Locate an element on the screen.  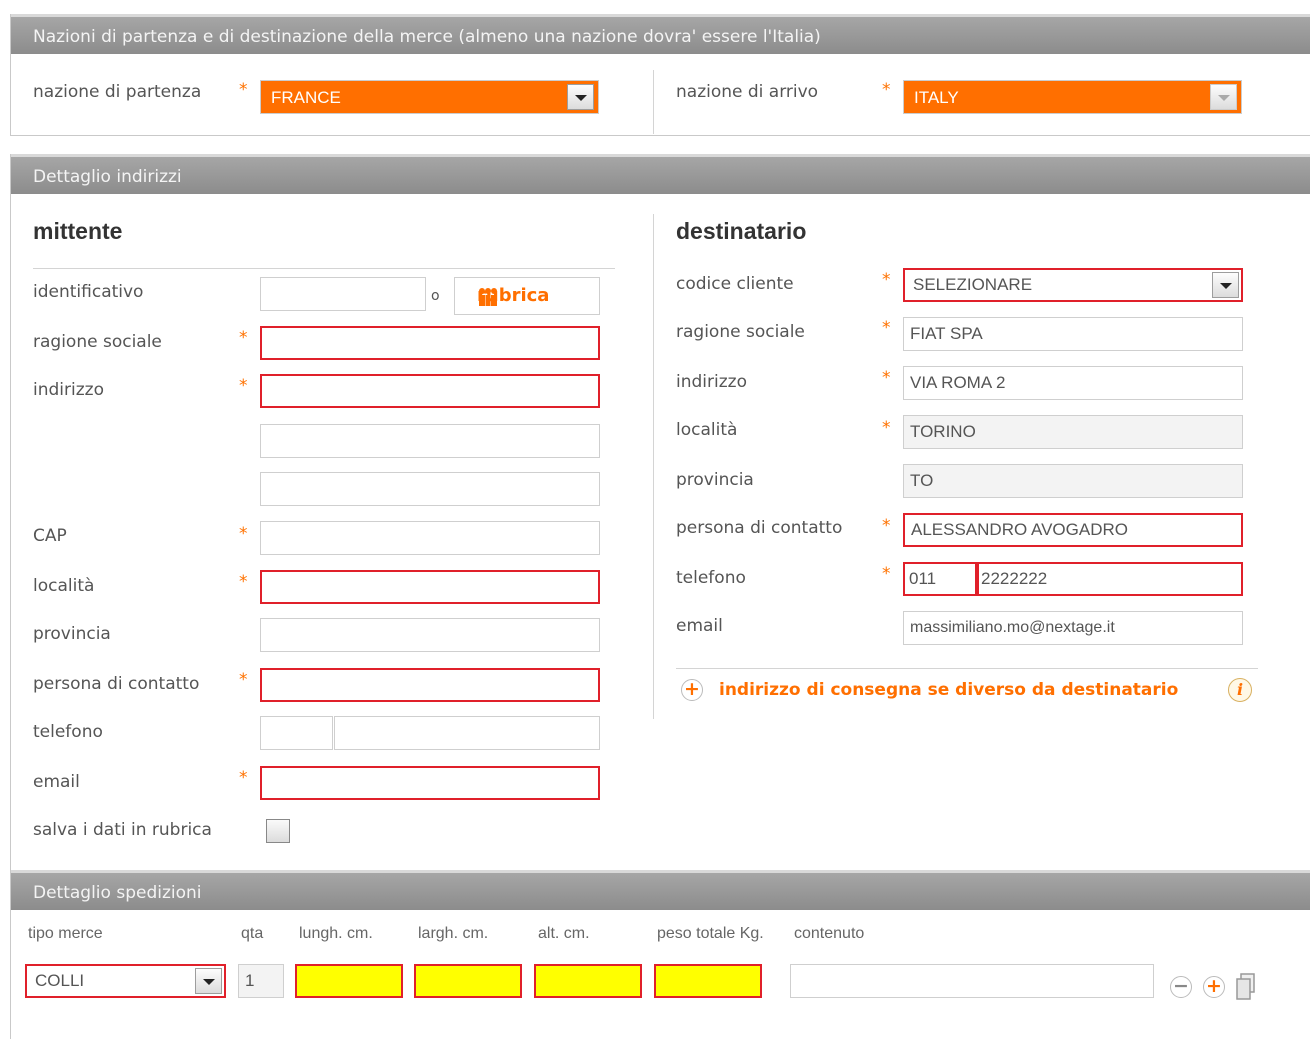
sender-cap-label: CAP is located at coordinates (50, 536).